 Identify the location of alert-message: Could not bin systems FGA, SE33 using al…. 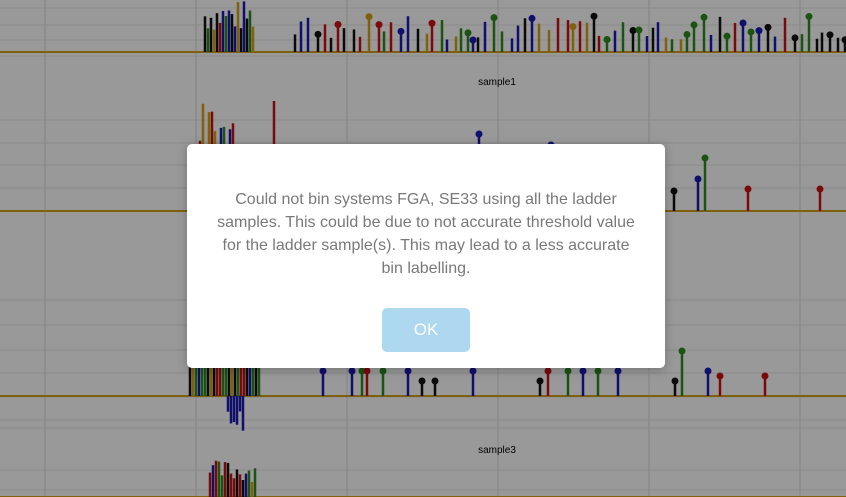
(426, 234).